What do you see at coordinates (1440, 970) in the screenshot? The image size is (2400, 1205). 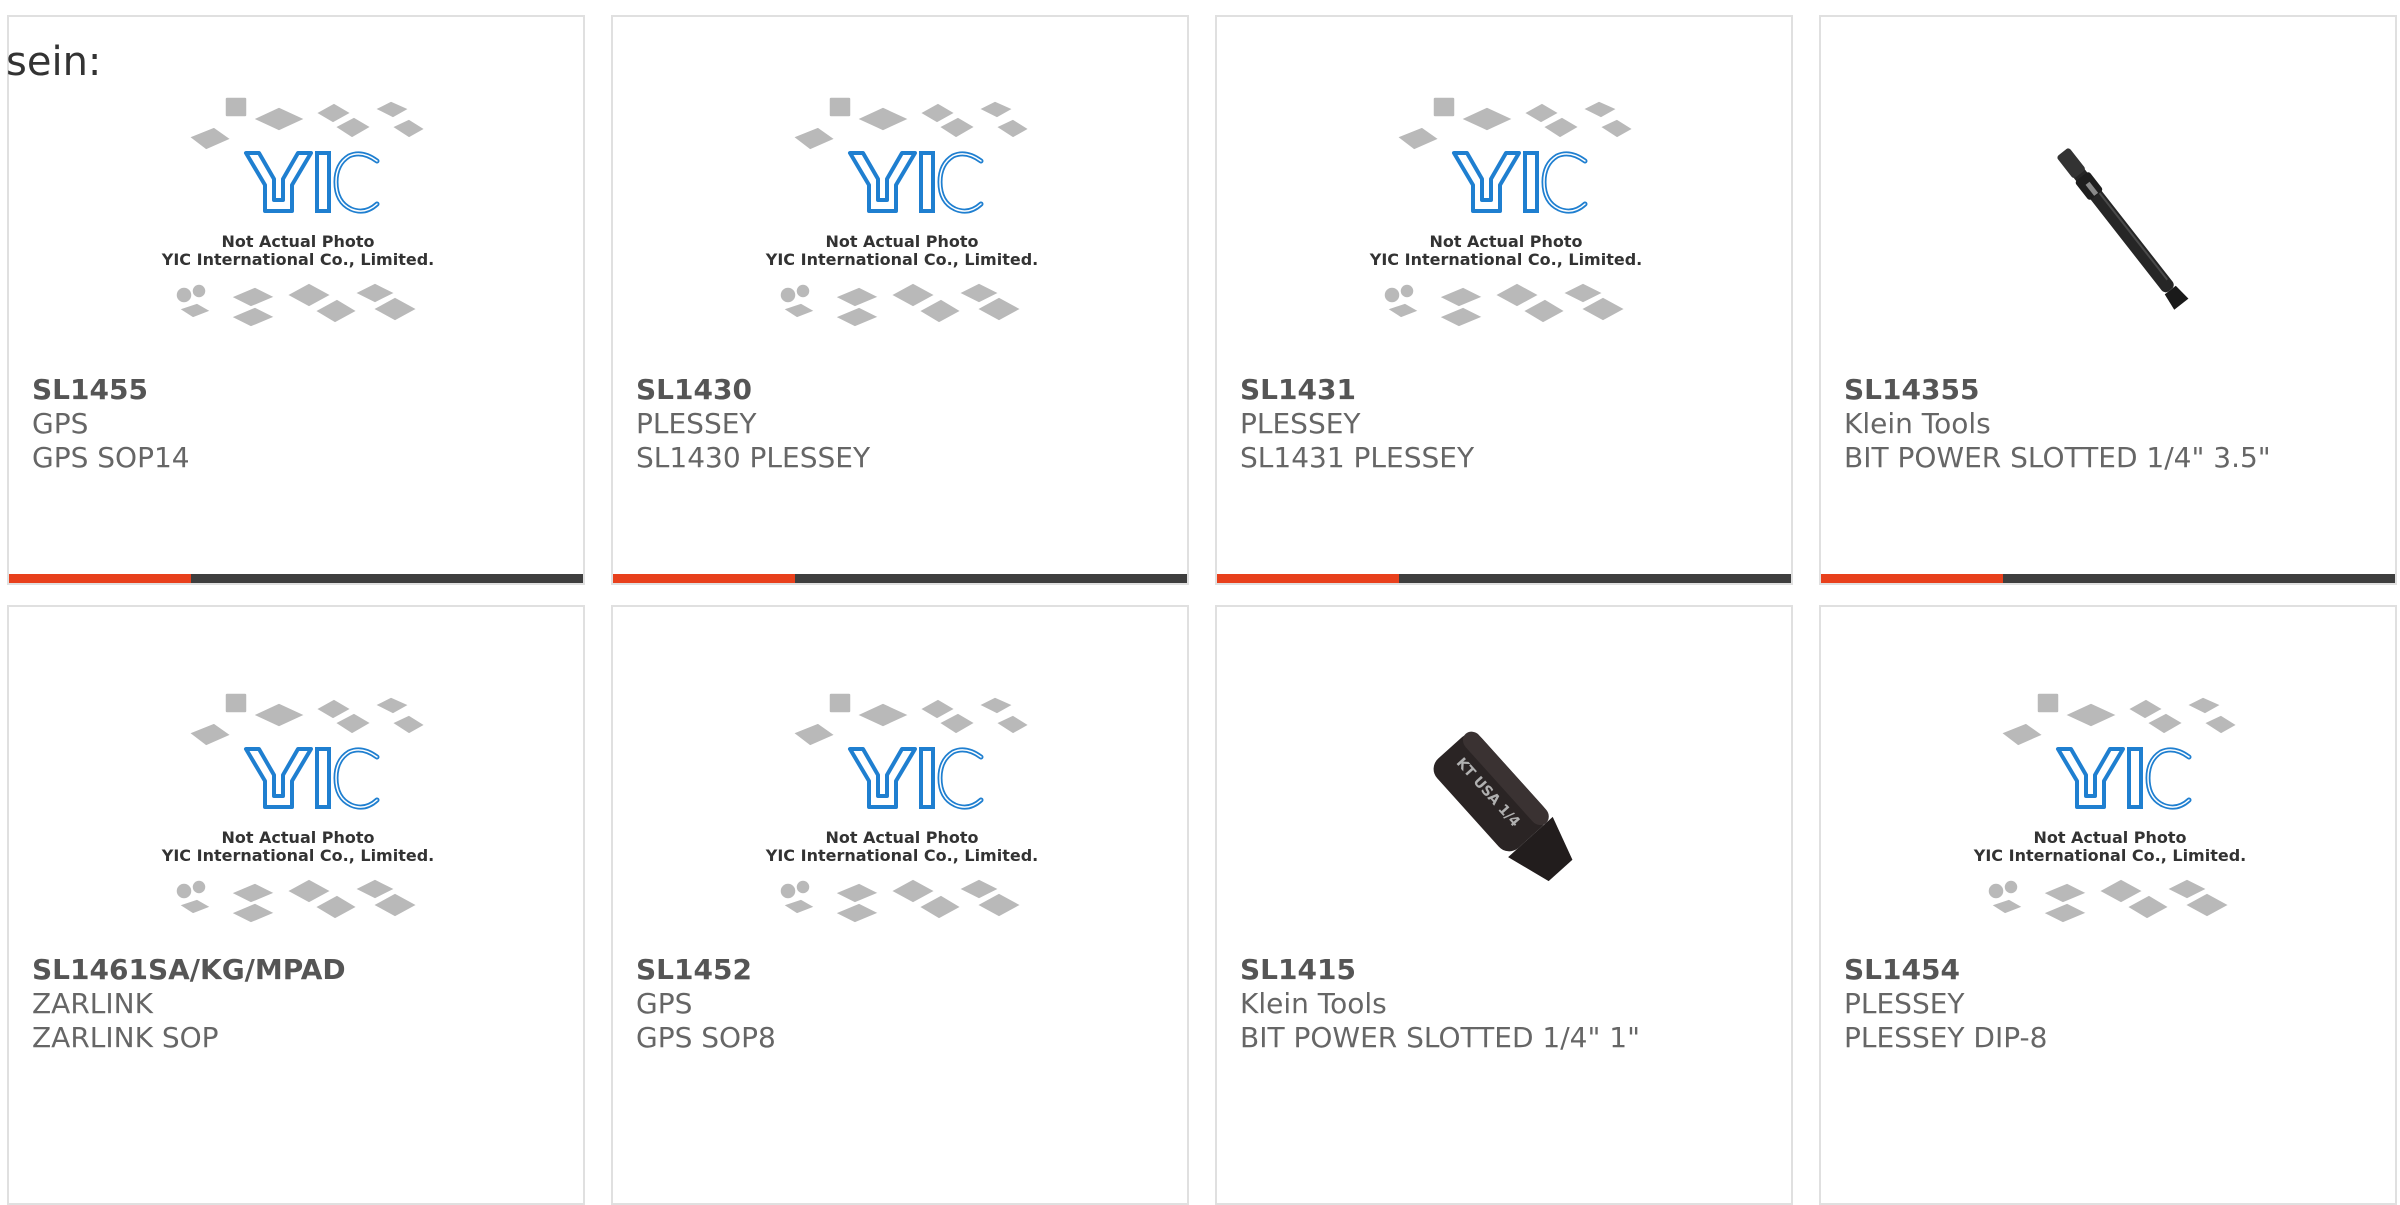 I see `part-number: SL1415` at bounding box center [1440, 970].